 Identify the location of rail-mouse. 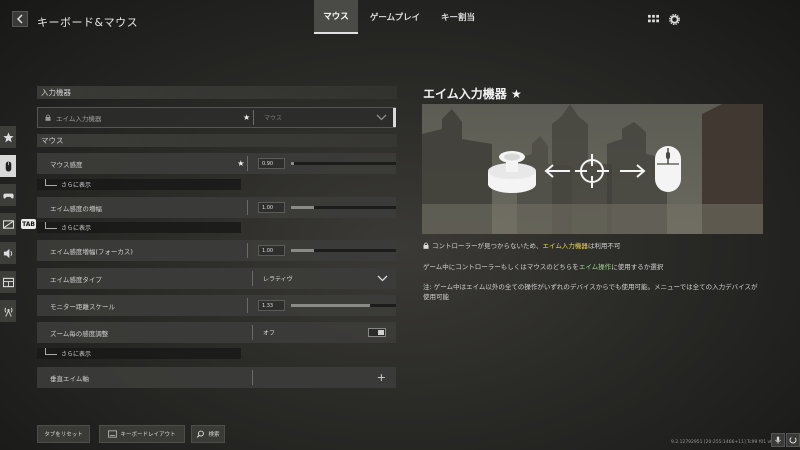
(8, 166).